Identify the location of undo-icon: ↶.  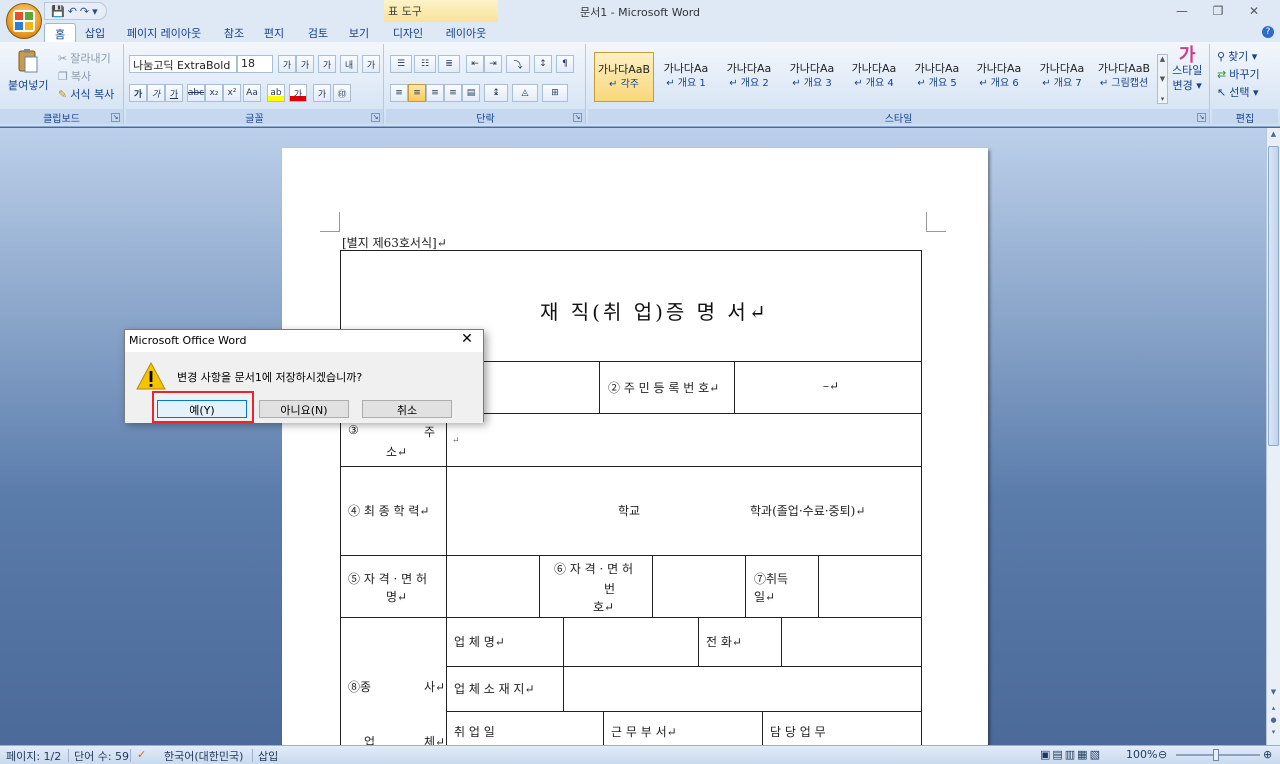
(72, 11).